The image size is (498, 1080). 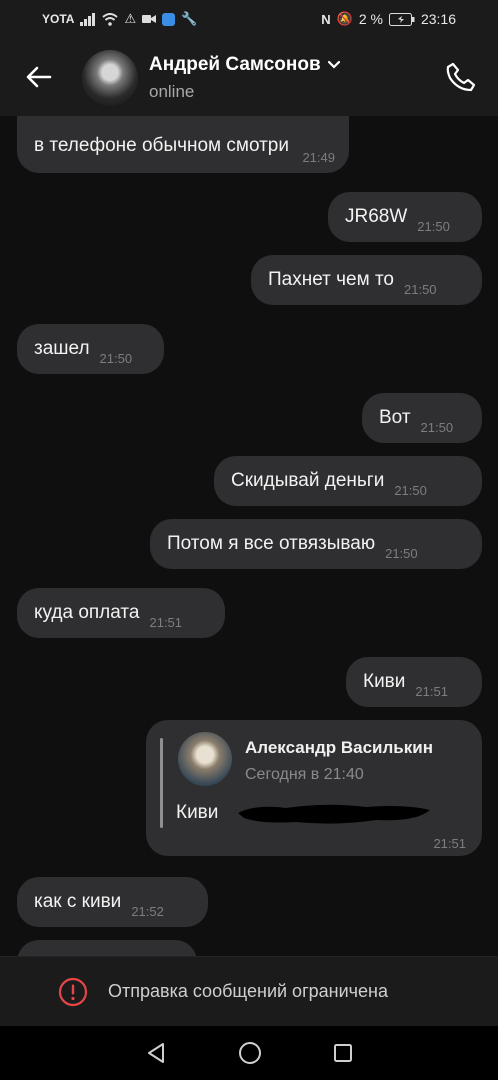 I want to click on chat-header: Андрей Самсонов online, so click(x=249, y=77).